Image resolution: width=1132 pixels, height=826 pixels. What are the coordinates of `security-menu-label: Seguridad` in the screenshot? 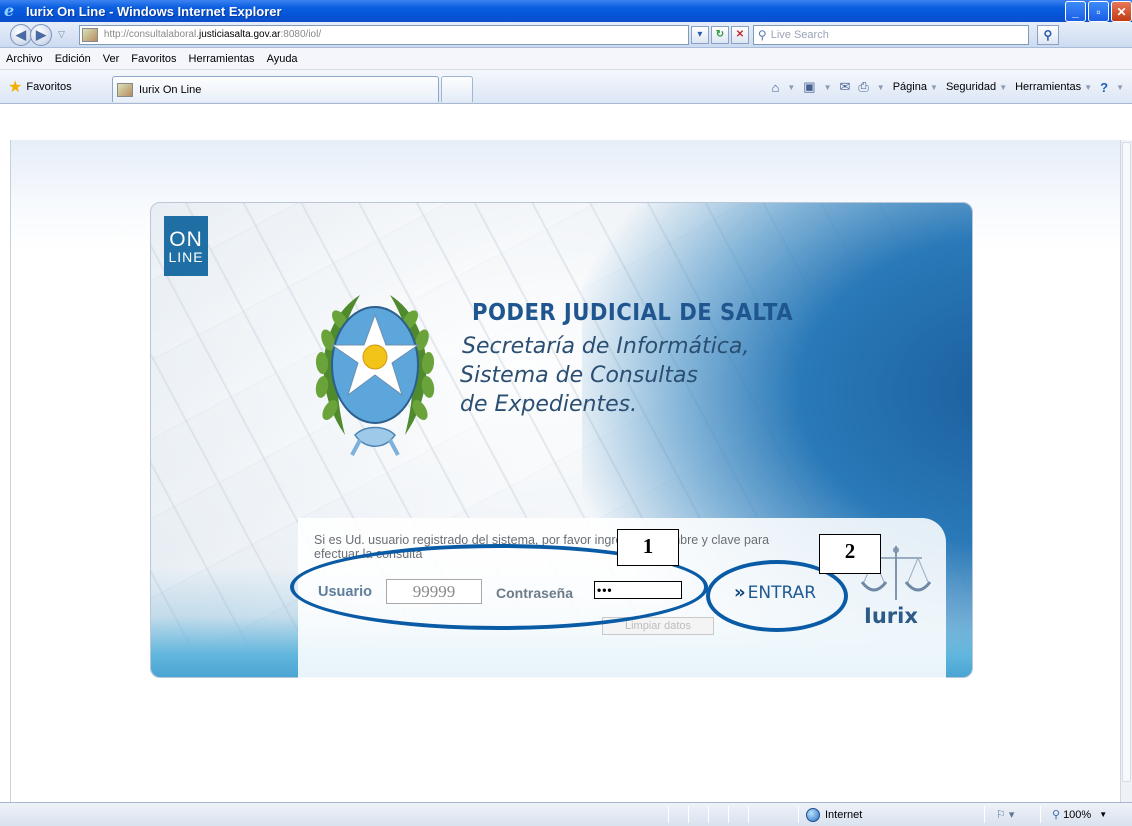 It's located at (971, 87).